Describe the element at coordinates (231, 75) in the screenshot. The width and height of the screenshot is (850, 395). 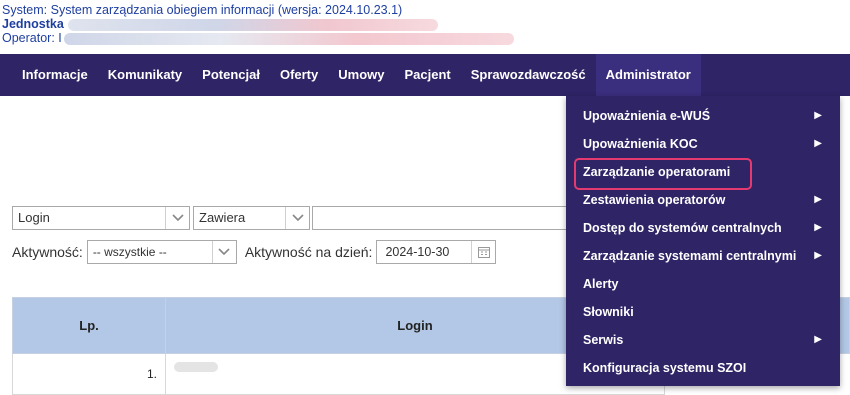
I see `nav-item-potencjal: Potencjał` at that location.